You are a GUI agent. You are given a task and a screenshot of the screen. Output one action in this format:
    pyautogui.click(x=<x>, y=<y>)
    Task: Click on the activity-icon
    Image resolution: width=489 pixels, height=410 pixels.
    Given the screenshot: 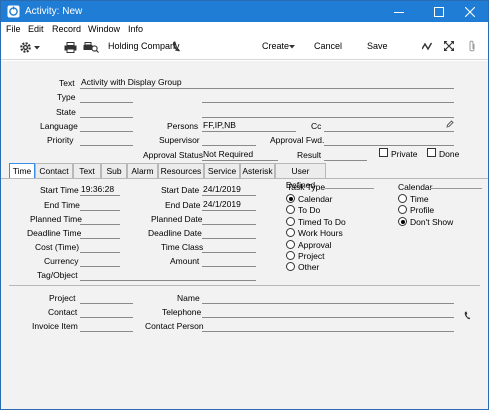 What is the action you would take?
    pyautogui.click(x=427, y=46)
    